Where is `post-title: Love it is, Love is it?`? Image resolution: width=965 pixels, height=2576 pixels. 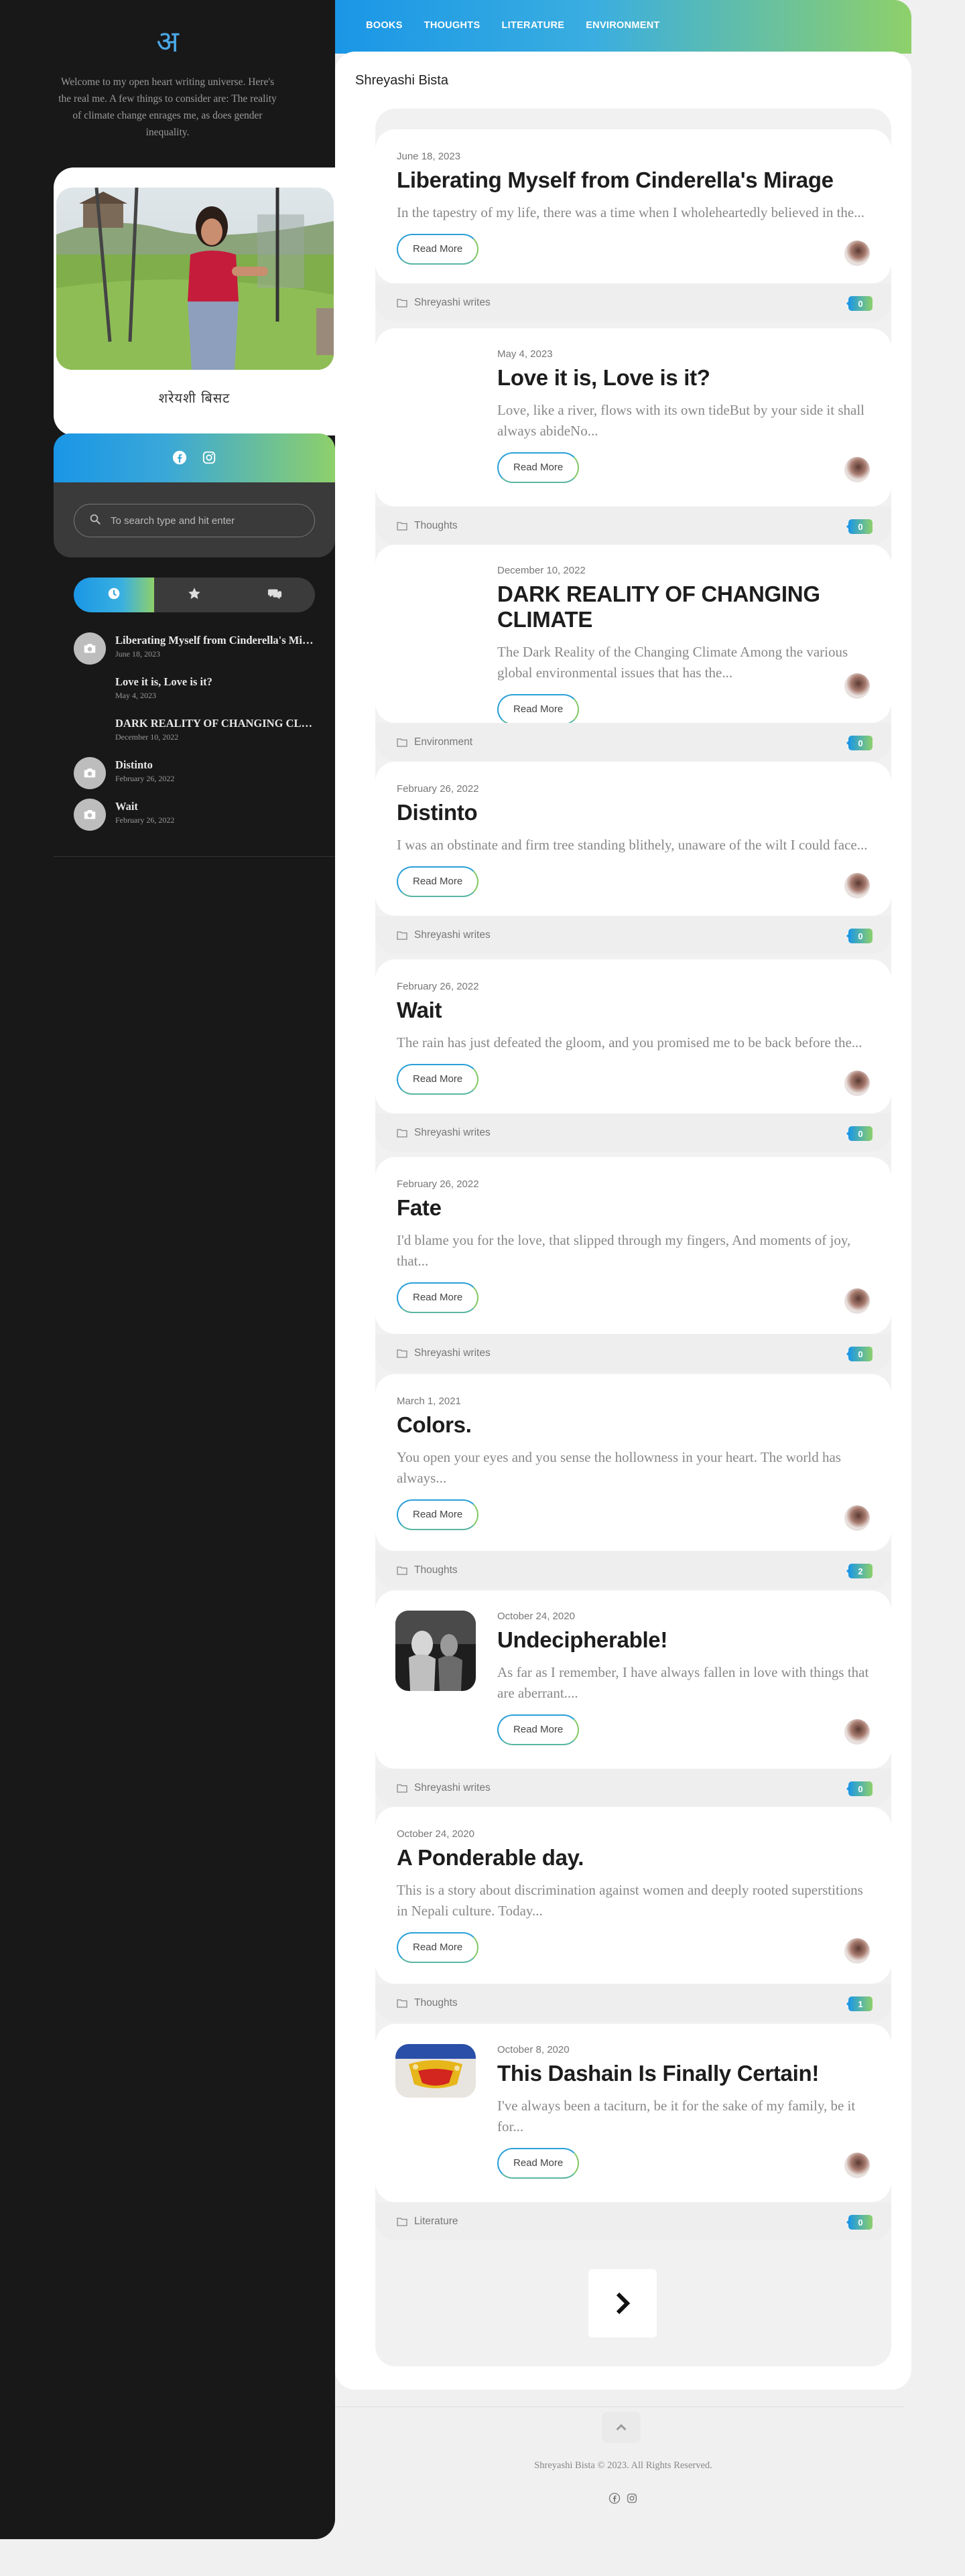
post-title: Love it is, Love is it? is located at coordinates (683, 378).